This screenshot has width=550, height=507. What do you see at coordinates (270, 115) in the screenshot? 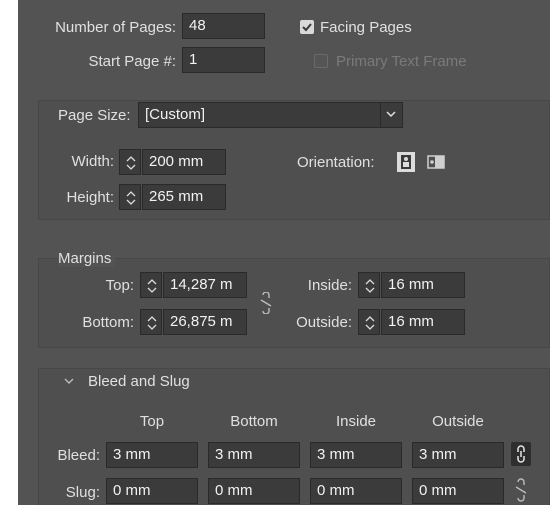
I see `page-size-dropdown: [Custom]` at bounding box center [270, 115].